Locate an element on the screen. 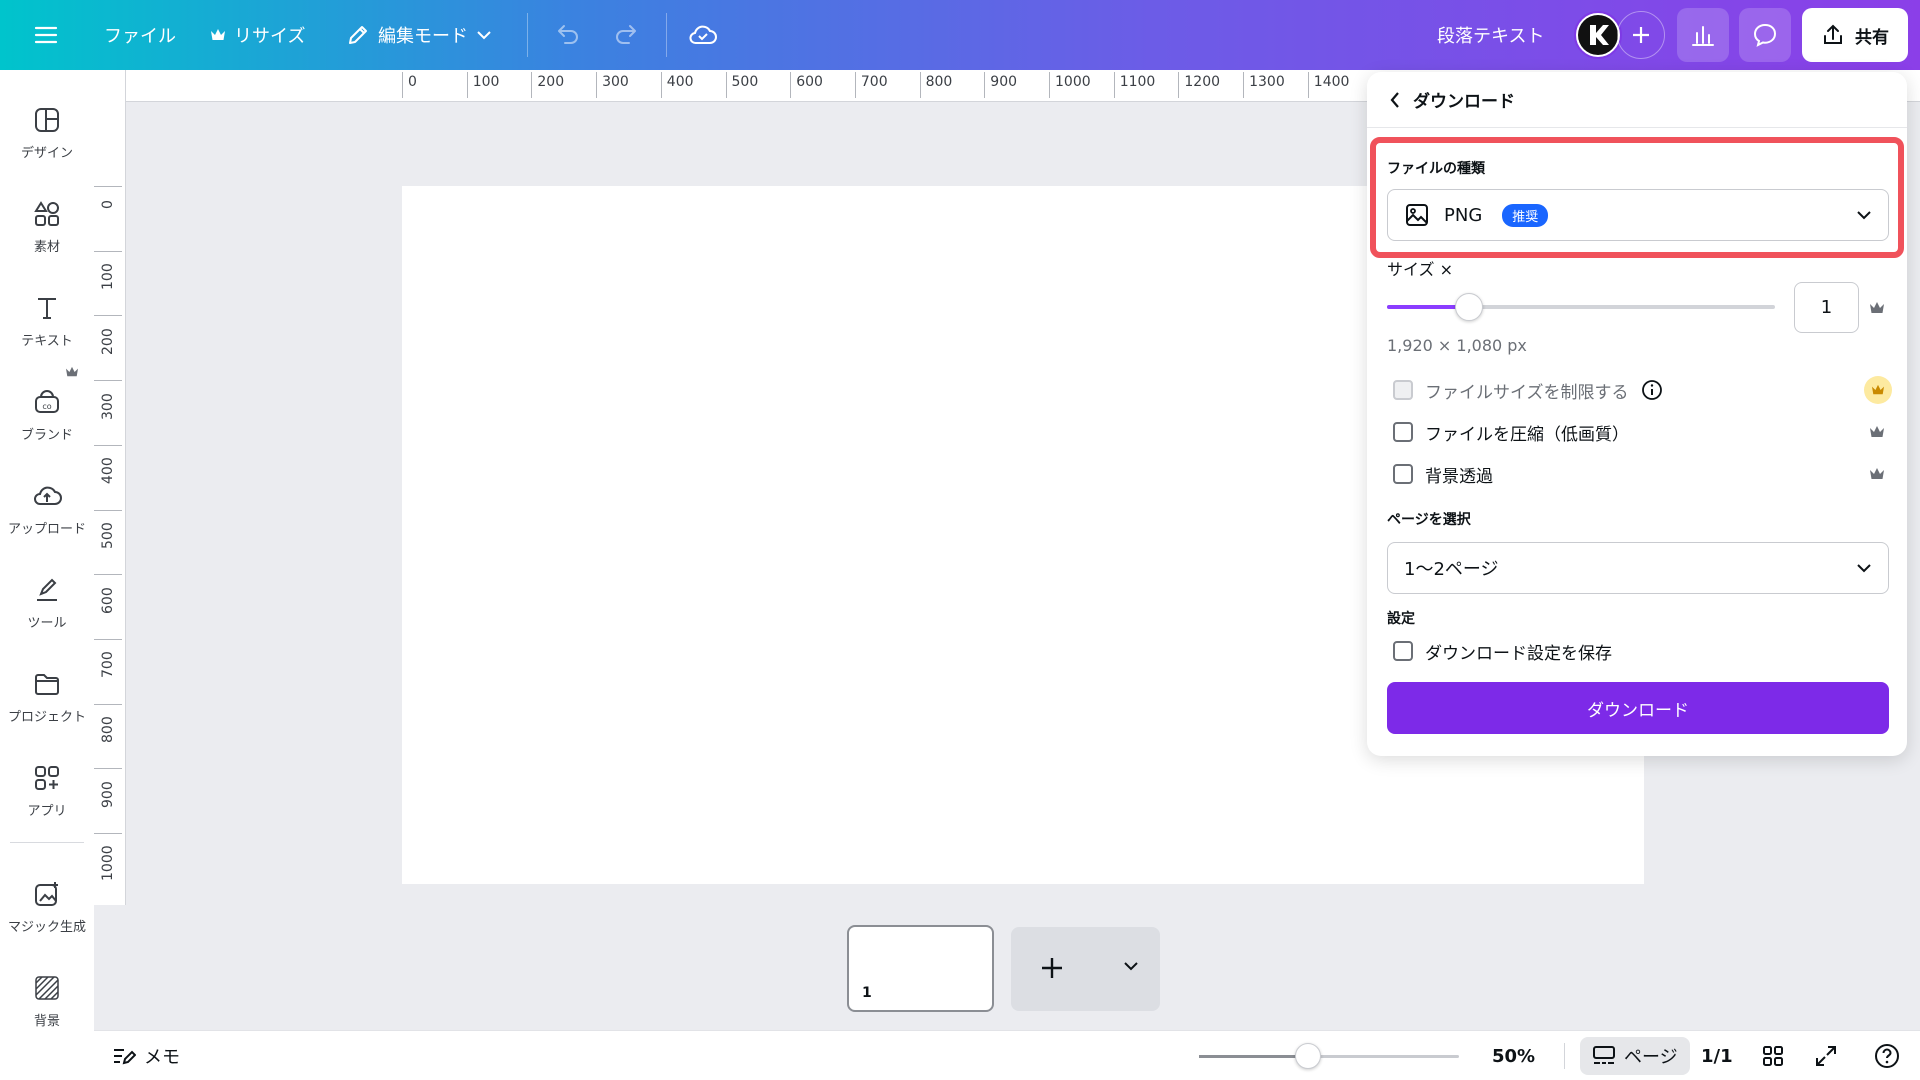  undo-icon is located at coordinates (568, 34).